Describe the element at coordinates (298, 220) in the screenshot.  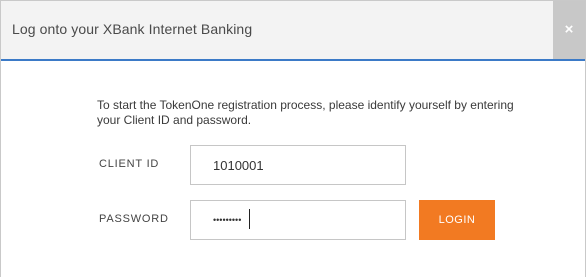
I see `password-input` at that location.